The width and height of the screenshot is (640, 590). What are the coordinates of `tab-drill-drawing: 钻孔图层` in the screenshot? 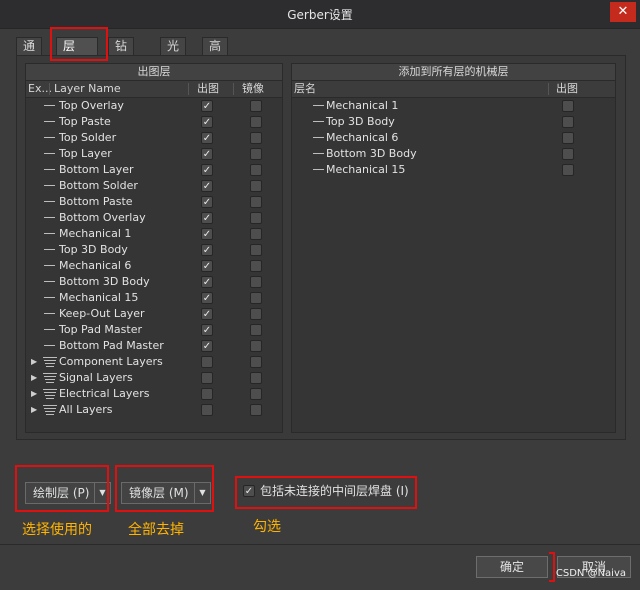 It's located at (121, 70).